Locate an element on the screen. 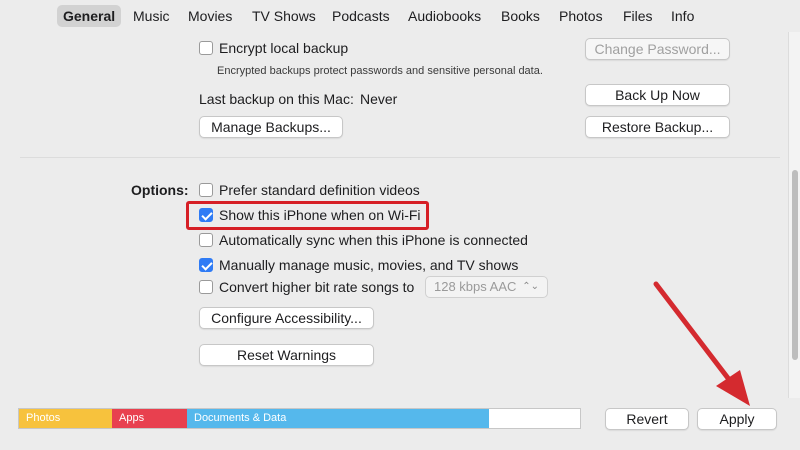  options-heading: Options: is located at coordinates (160, 190).